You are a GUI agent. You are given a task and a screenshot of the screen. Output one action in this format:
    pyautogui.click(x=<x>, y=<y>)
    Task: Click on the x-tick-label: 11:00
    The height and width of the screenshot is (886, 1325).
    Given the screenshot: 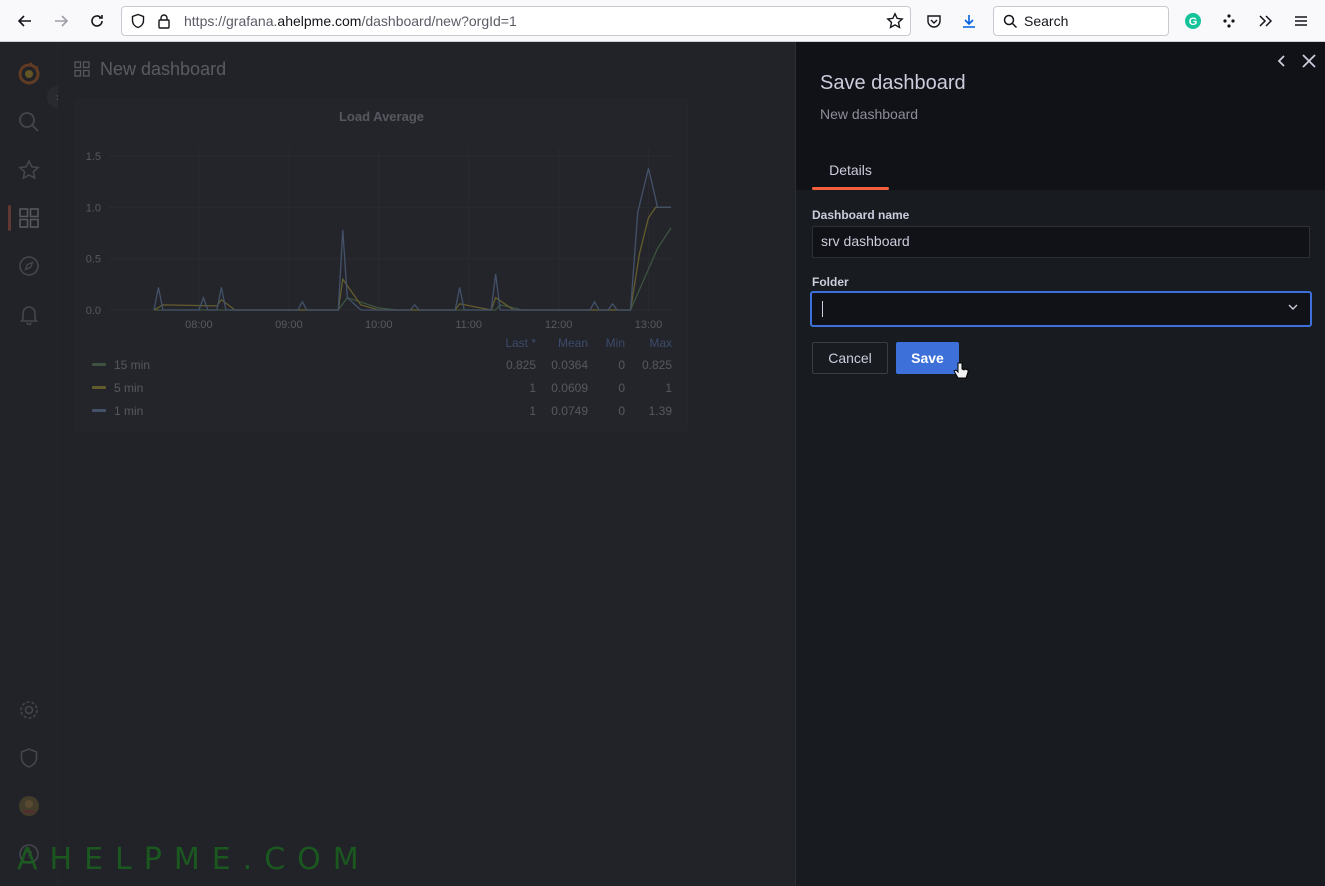 What is the action you would take?
    pyautogui.click(x=468, y=325)
    